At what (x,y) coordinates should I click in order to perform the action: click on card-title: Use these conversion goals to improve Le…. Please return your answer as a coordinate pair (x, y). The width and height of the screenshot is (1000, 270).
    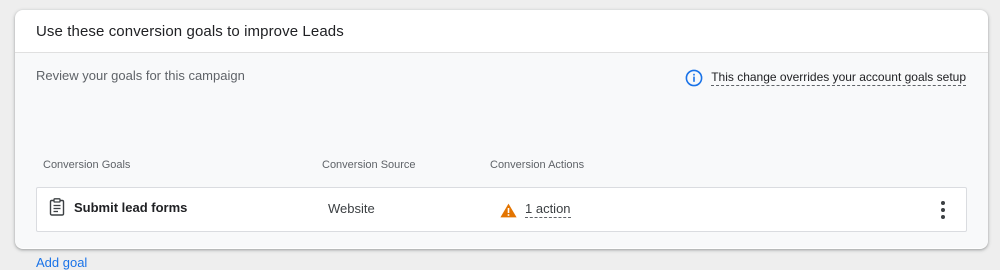
    Looking at the image, I should click on (190, 31).